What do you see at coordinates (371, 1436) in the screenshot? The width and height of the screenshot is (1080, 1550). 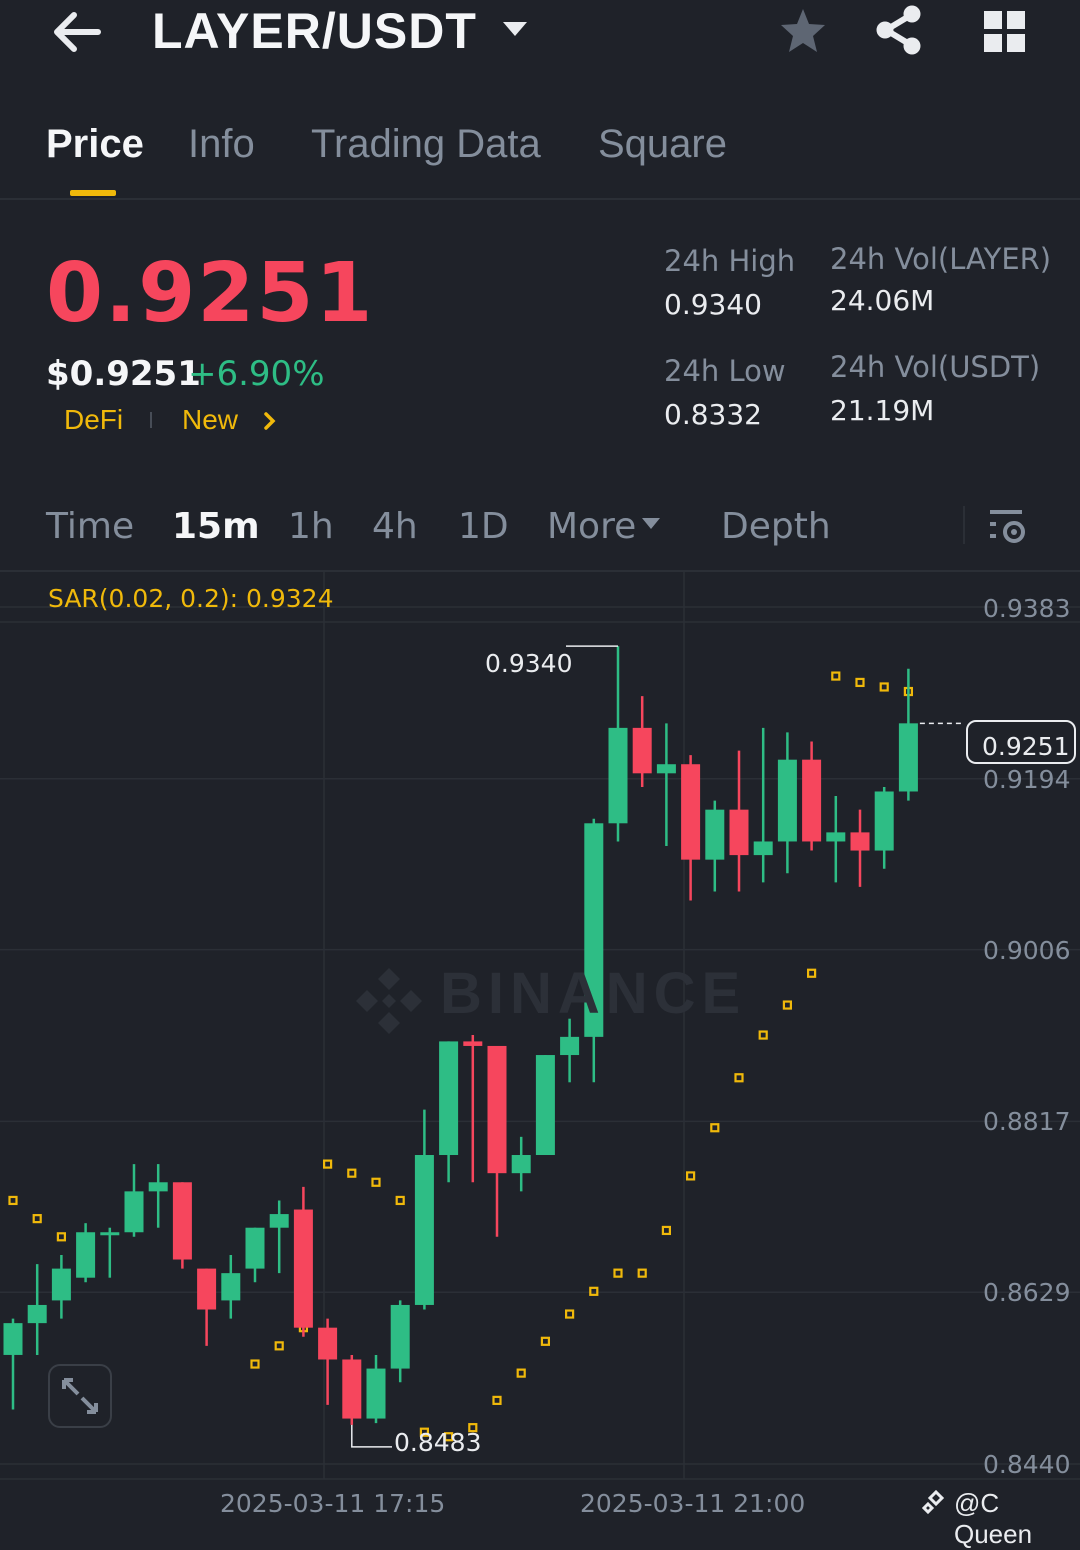 I see `low-marker-line` at bounding box center [371, 1436].